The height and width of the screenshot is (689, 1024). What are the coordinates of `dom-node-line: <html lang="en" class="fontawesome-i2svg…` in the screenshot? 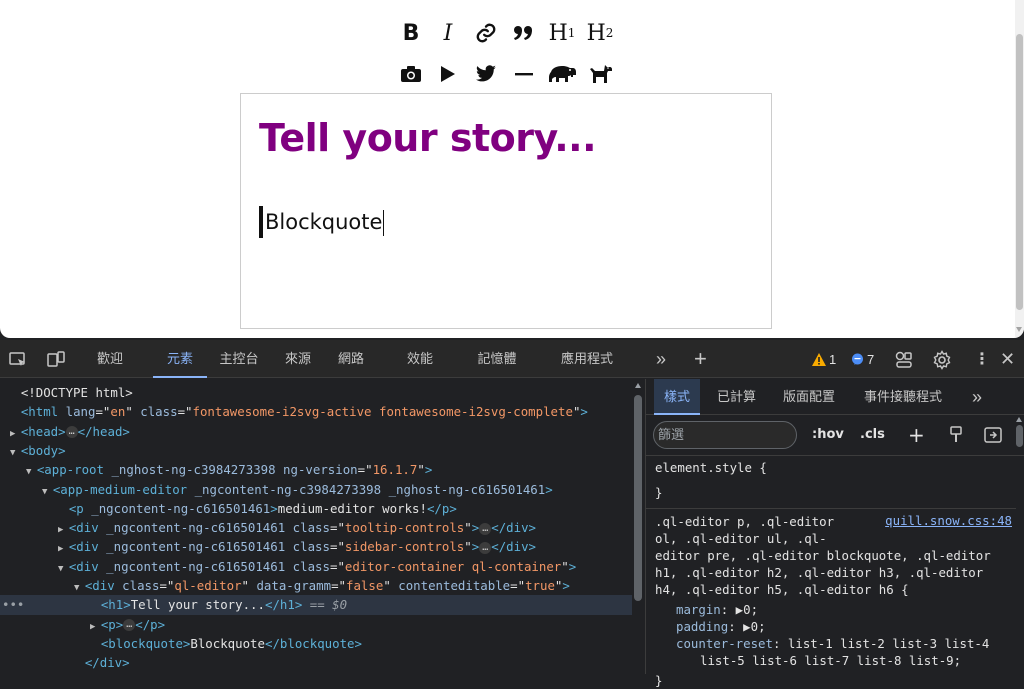 It's located at (316, 411).